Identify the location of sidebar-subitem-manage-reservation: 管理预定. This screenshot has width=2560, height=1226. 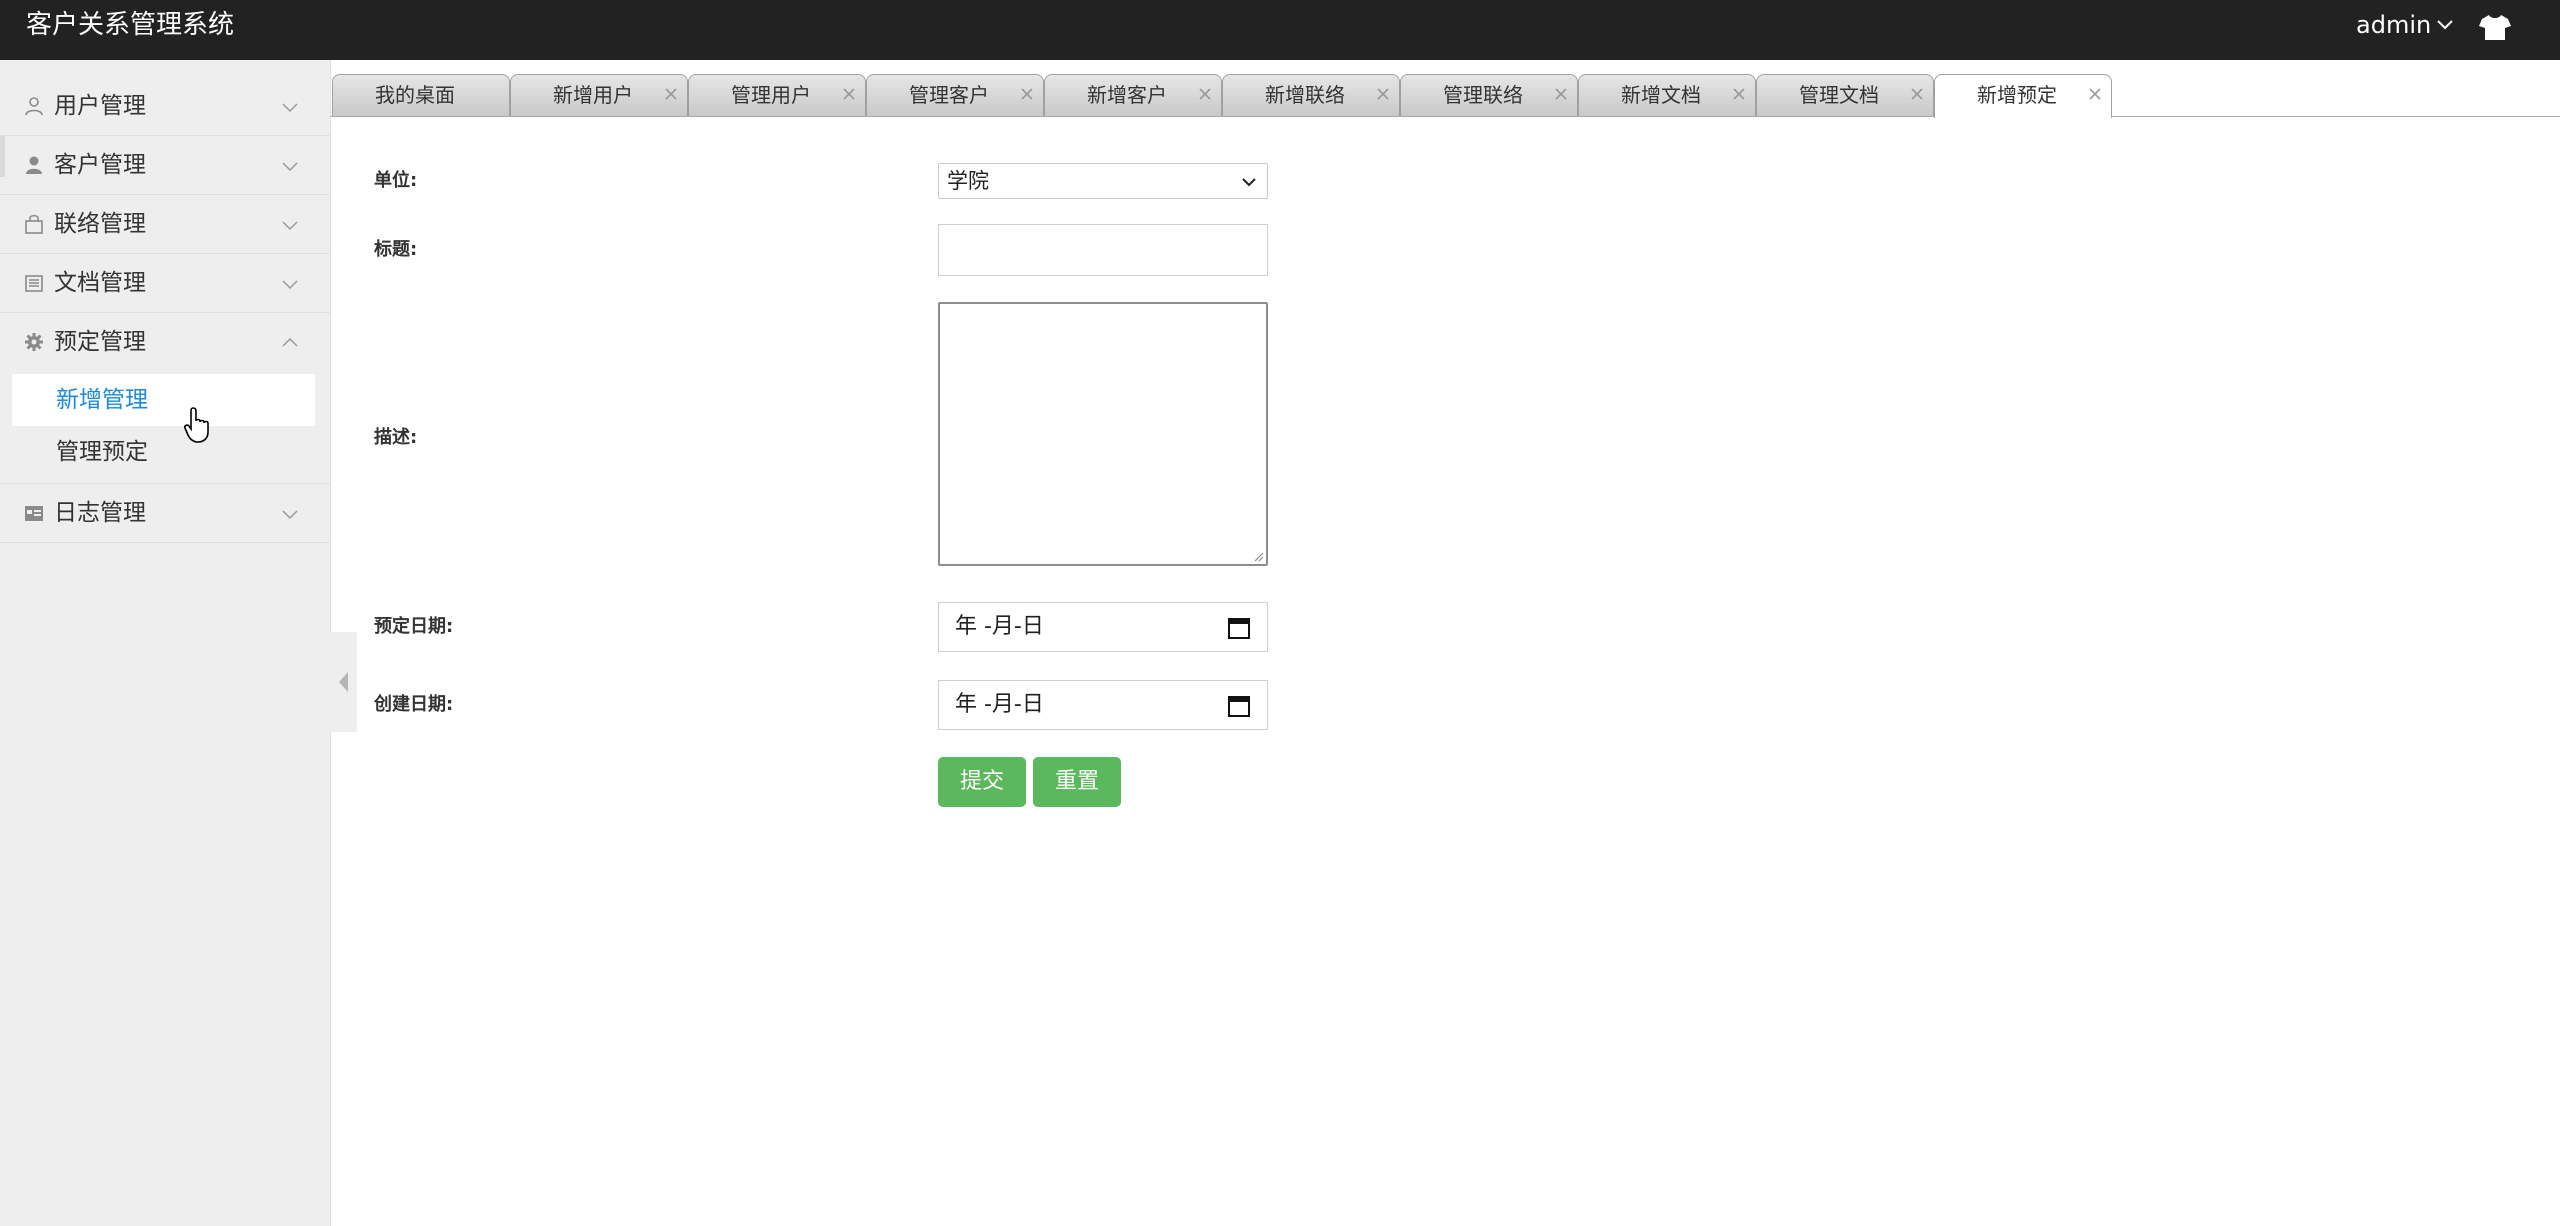
(163, 452).